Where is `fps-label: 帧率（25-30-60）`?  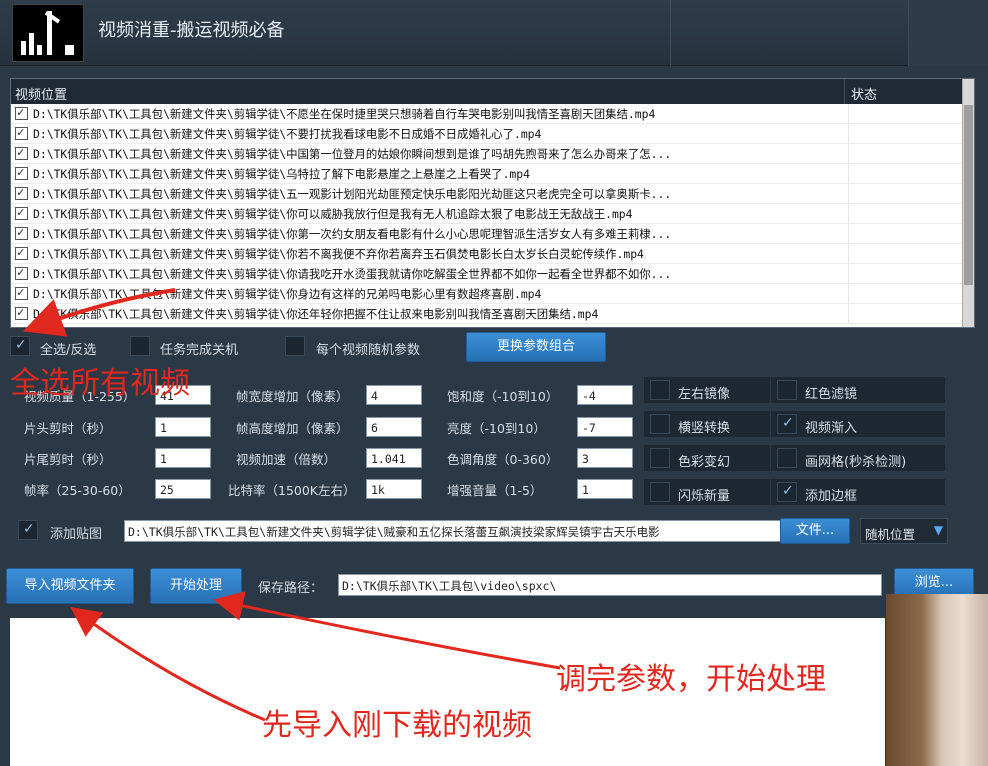 fps-label: 帧率（25-30-60） is located at coordinates (77, 490).